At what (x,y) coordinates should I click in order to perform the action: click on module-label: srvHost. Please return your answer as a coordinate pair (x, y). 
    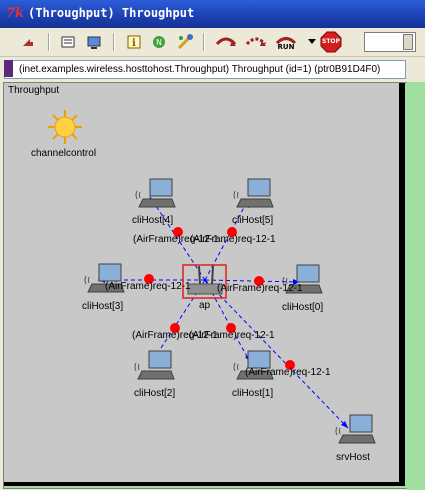
    Looking at the image, I should click on (353, 457).